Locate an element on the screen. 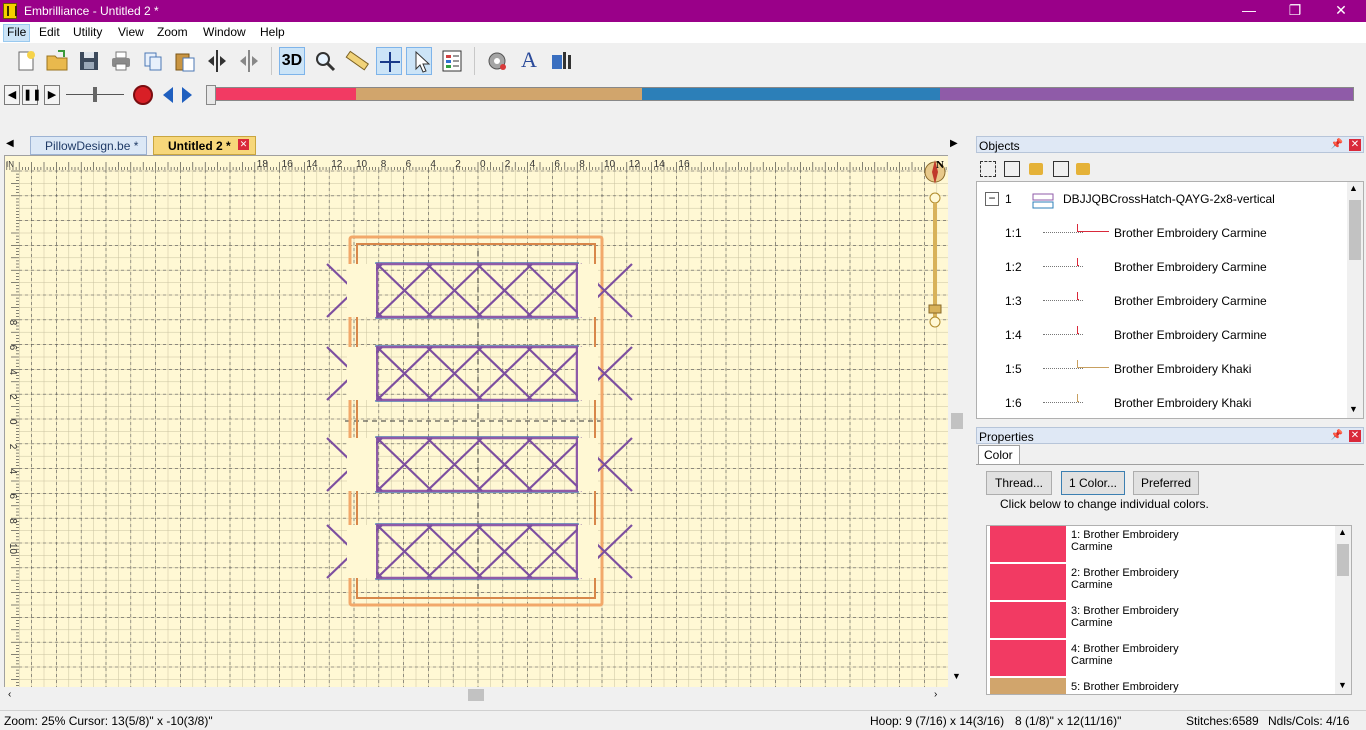 This screenshot has height=730, width=1366. properties-icon is located at coordinates (452, 61).